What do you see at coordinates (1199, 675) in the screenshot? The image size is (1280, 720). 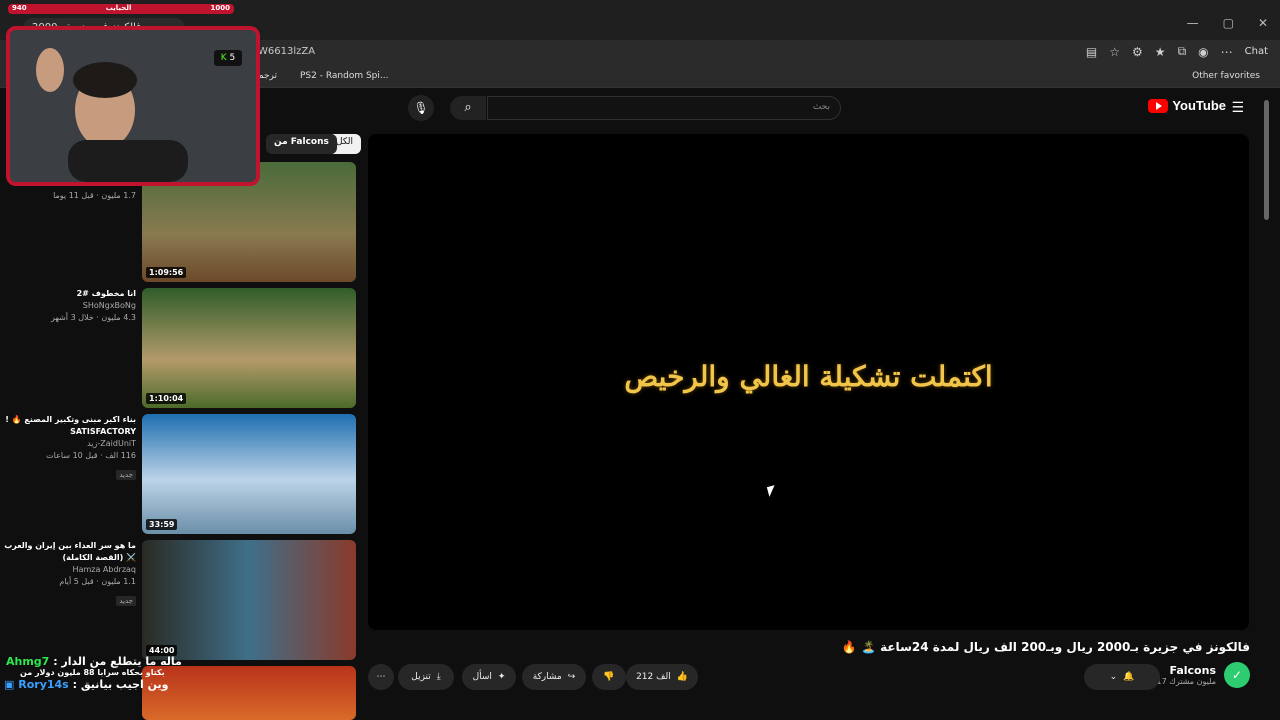 I see `channel-info: Falcons 4.17 مليون مشترك ✓` at bounding box center [1199, 675].